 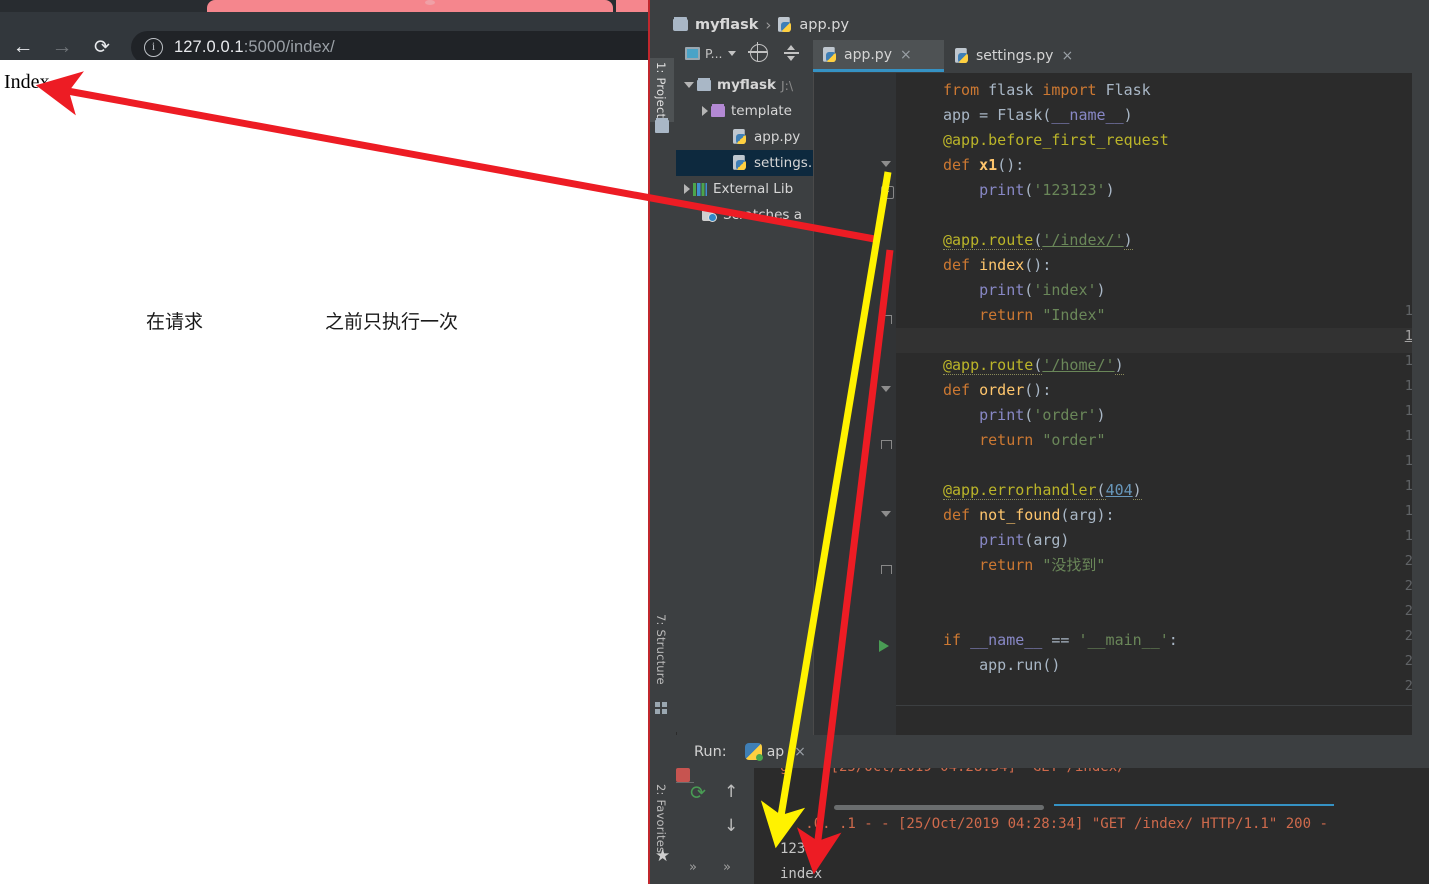 I want to click on browser-tab-strip, so click(x=324, y=6).